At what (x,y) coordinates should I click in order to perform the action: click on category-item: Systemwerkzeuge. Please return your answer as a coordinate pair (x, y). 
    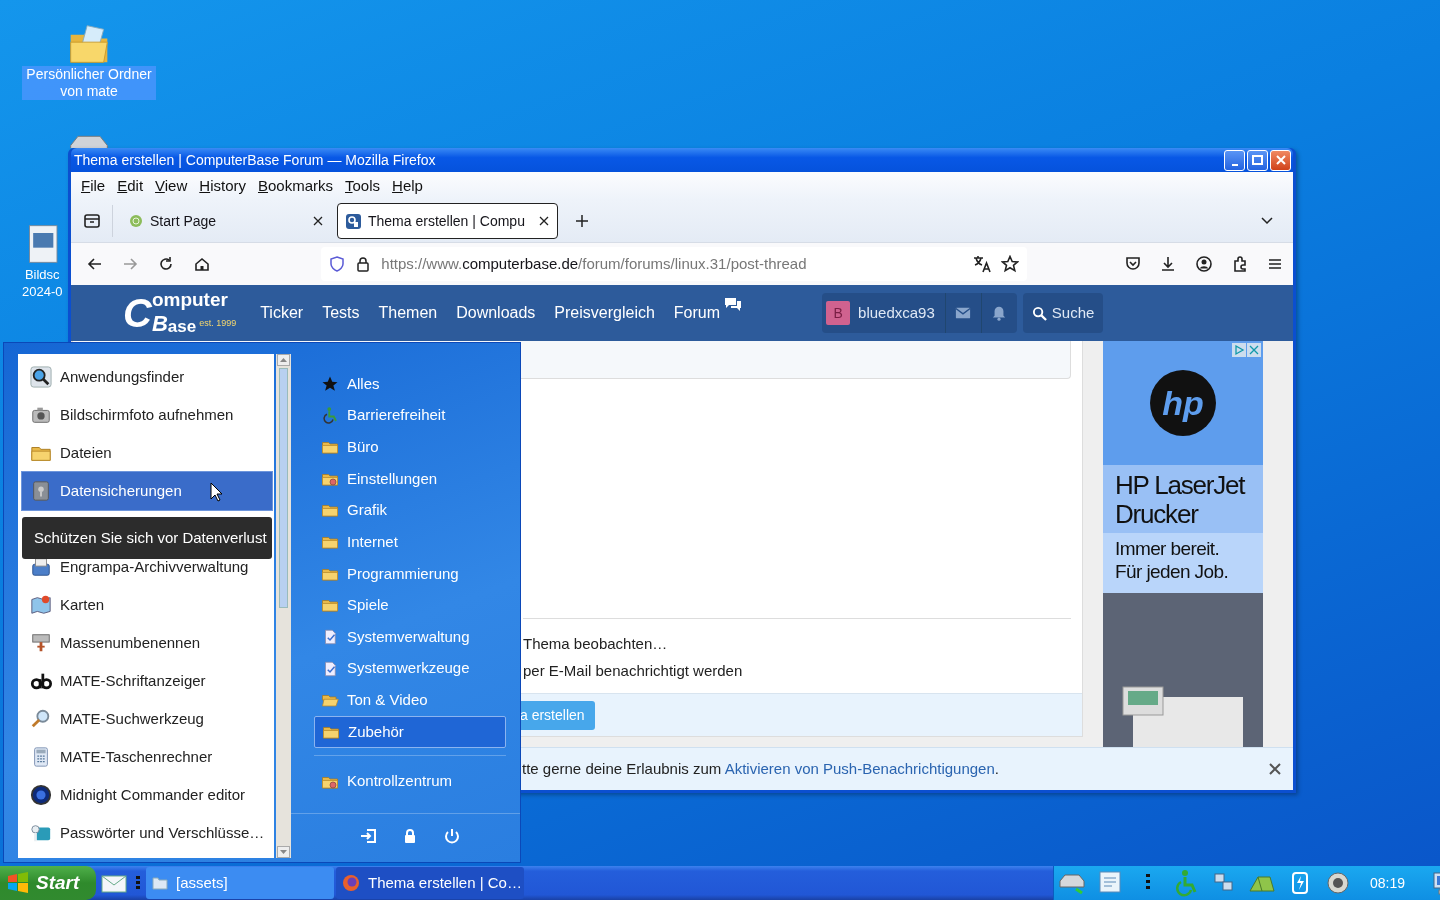
    Looking at the image, I should click on (410, 668).